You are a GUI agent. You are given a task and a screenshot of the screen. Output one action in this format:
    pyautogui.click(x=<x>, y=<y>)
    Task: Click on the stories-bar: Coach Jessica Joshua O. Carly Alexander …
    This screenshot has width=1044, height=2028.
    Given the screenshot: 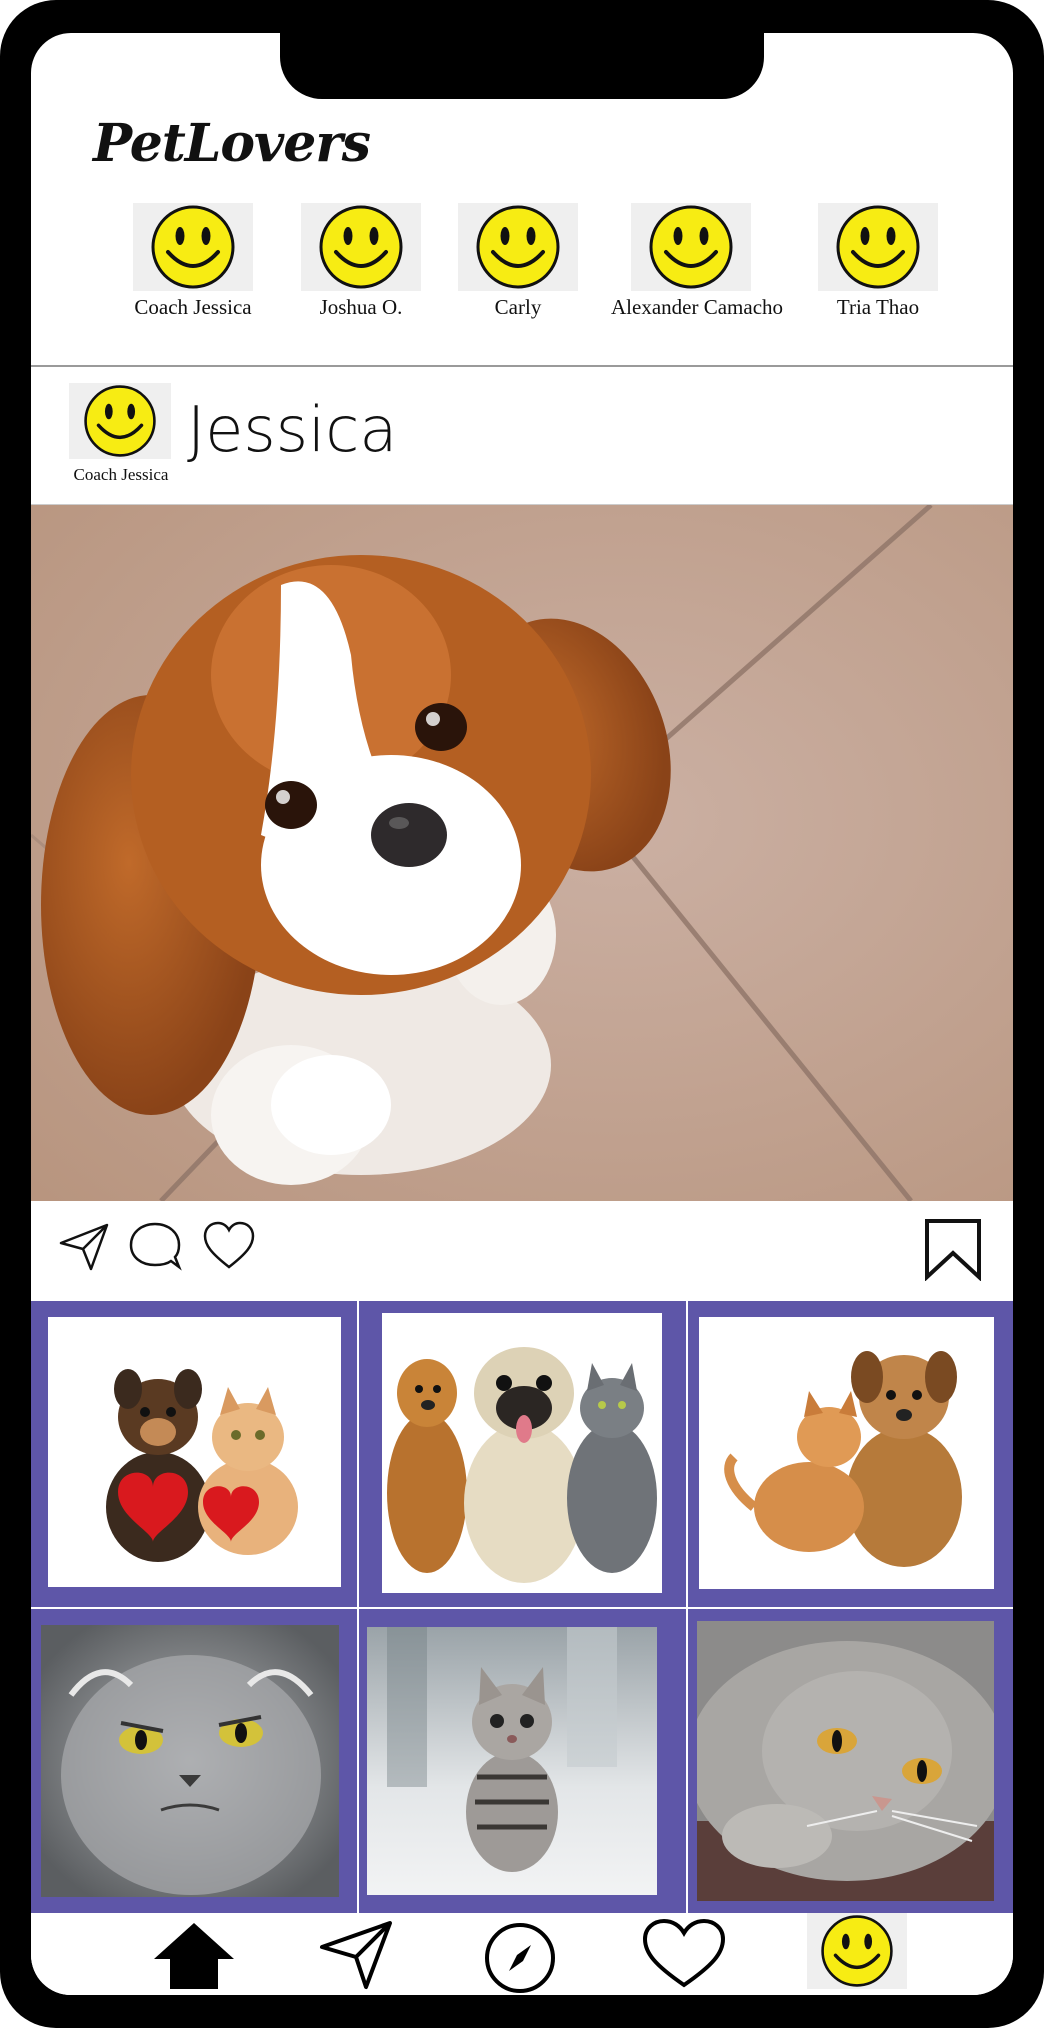 What is the action you would take?
    pyautogui.click(x=522, y=285)
    